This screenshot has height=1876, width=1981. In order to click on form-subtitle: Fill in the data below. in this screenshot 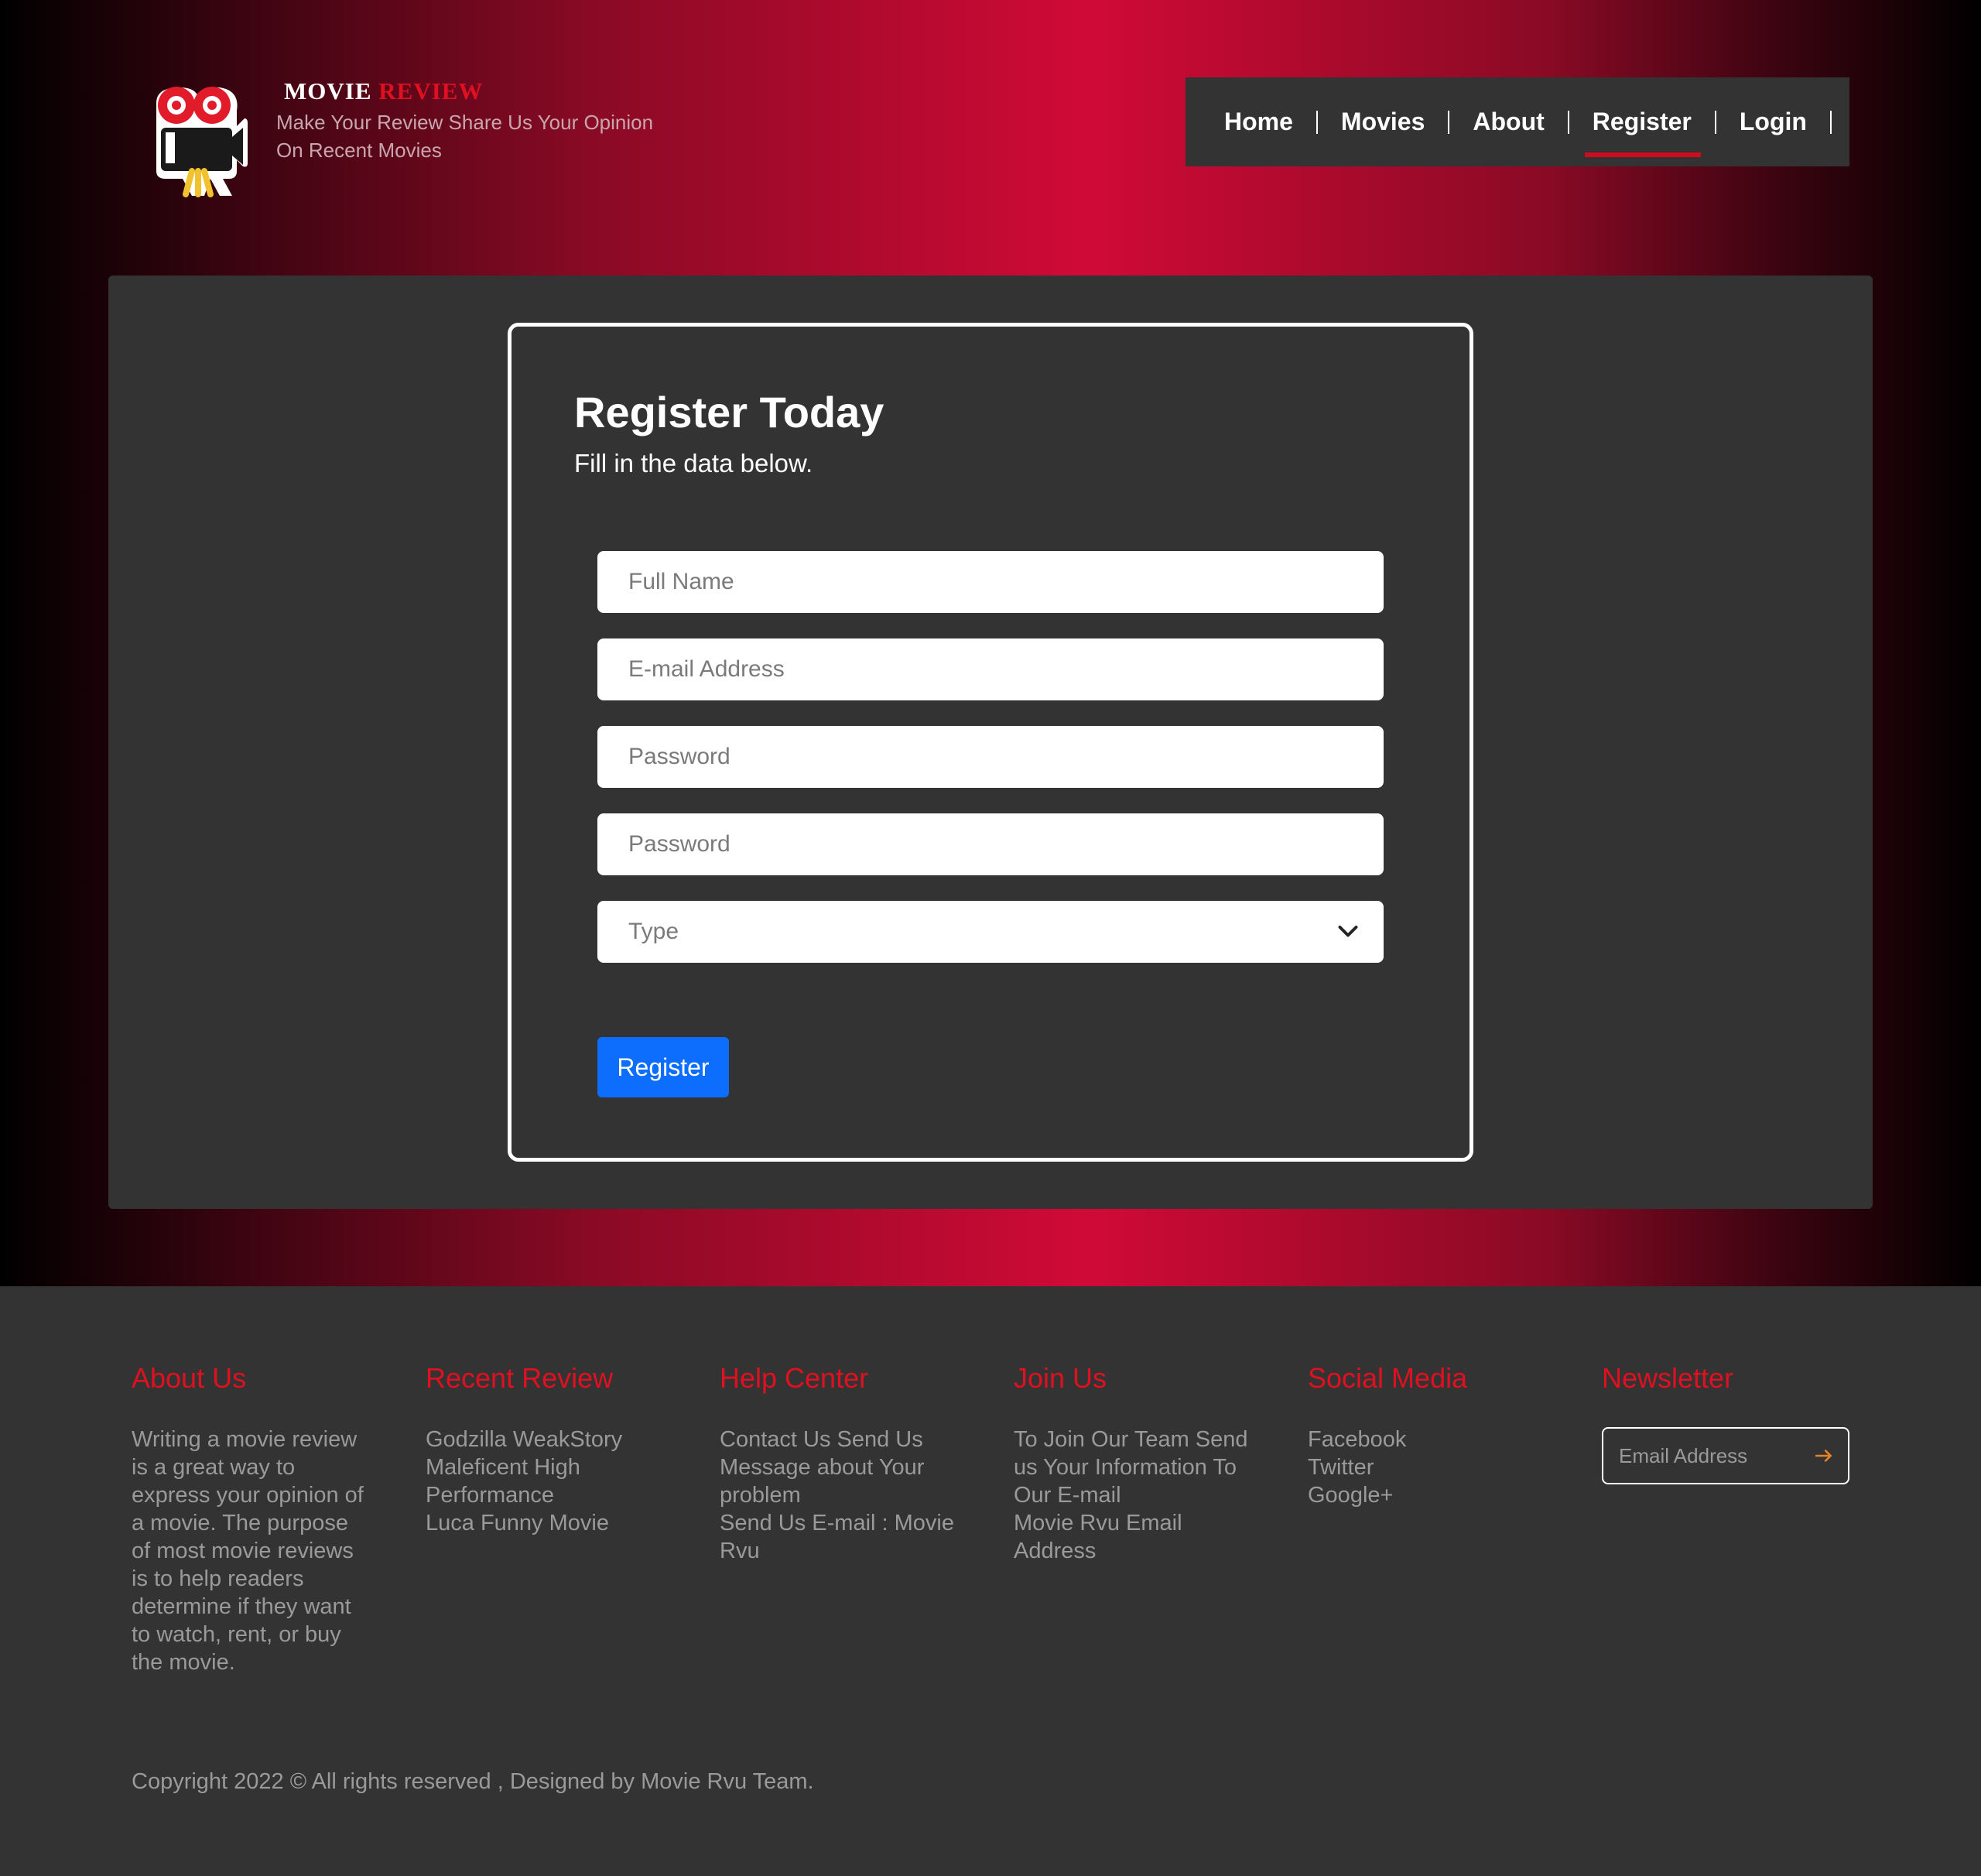, I will do `click(693, 463)`.